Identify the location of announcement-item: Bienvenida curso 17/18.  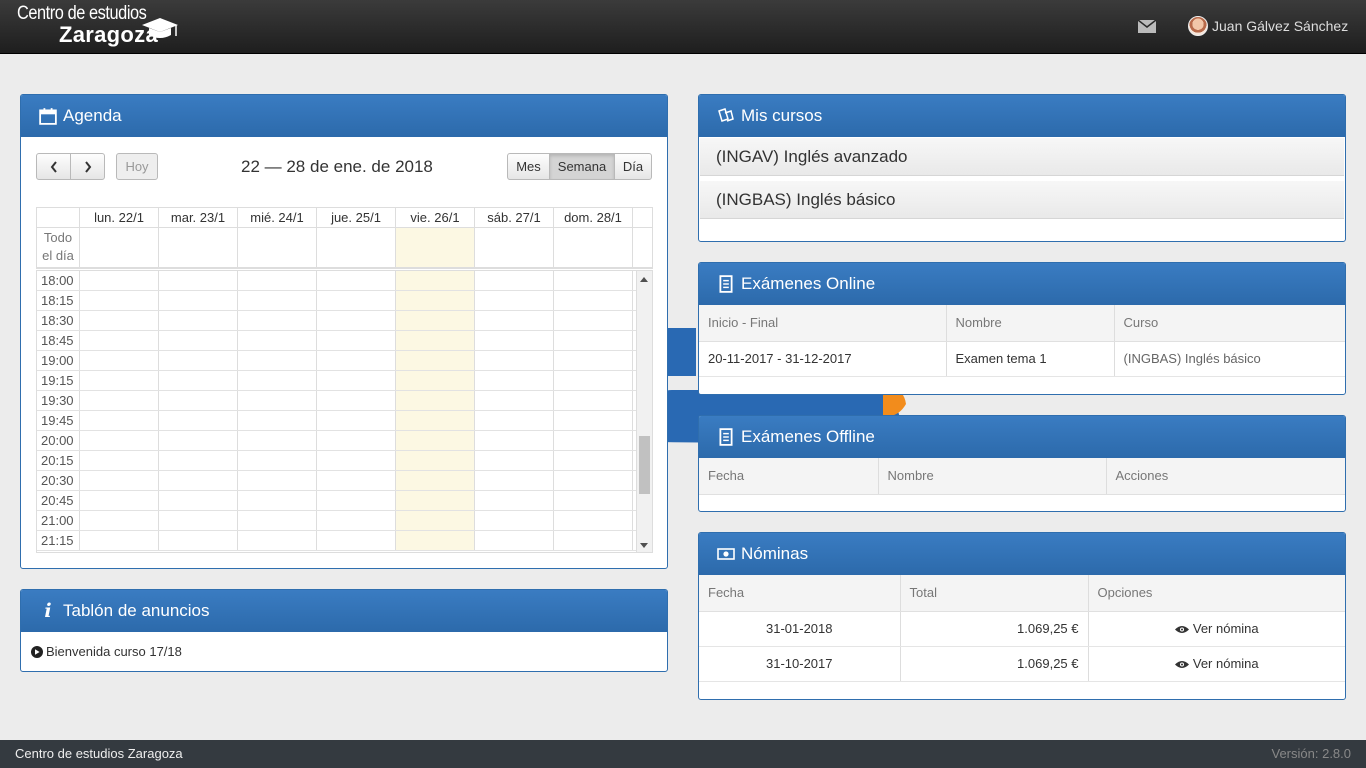
(344, 651).